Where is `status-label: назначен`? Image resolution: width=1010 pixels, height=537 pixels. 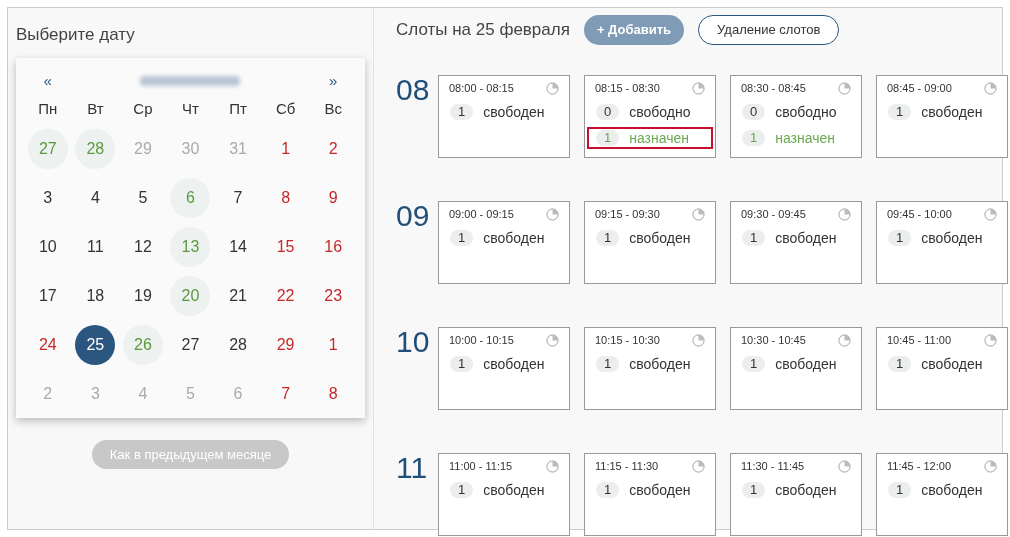 status-label: назначен is located at coordinates (659, 137).